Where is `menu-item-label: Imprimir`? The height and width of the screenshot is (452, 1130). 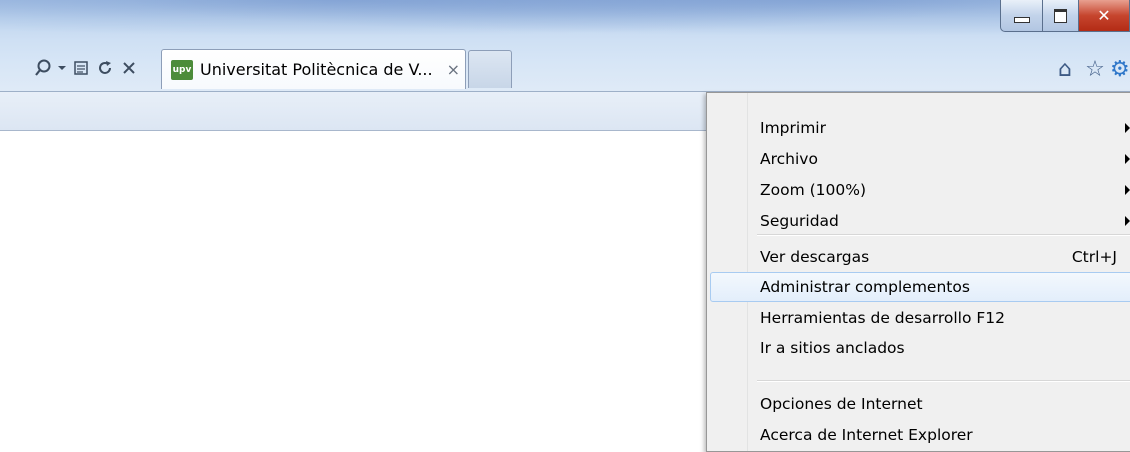 menu-item-label: Imprimir is located at coordinates (793, 128).